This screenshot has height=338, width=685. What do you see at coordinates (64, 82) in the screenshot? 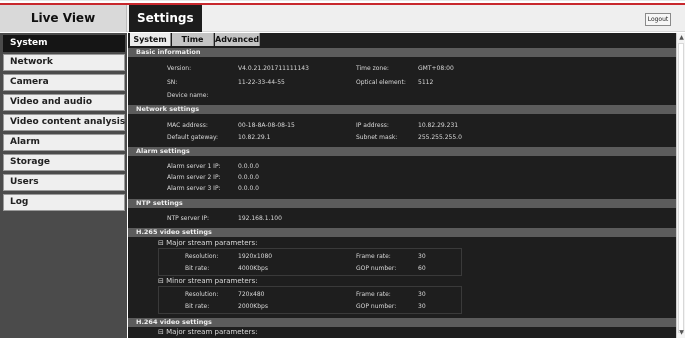
I see `sidebar-item-camera: Camera` at bounding box center [64, 82].